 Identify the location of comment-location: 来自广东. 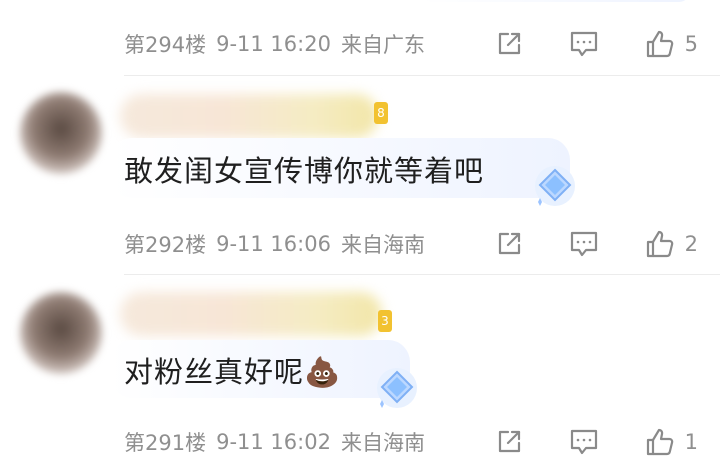
(382, 45).